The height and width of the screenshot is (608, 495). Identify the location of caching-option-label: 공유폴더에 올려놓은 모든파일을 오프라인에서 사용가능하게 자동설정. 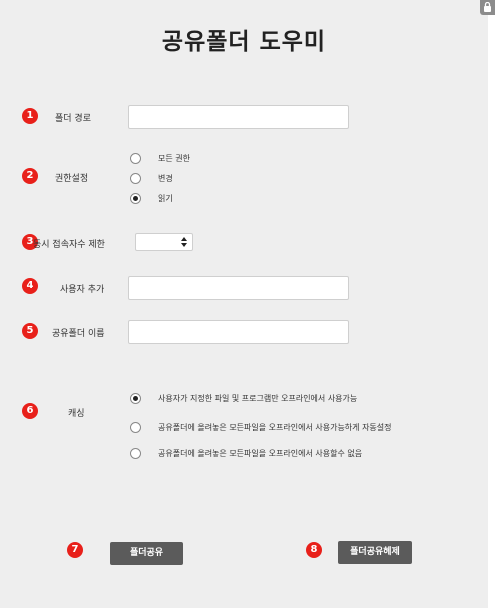
(275, 427).